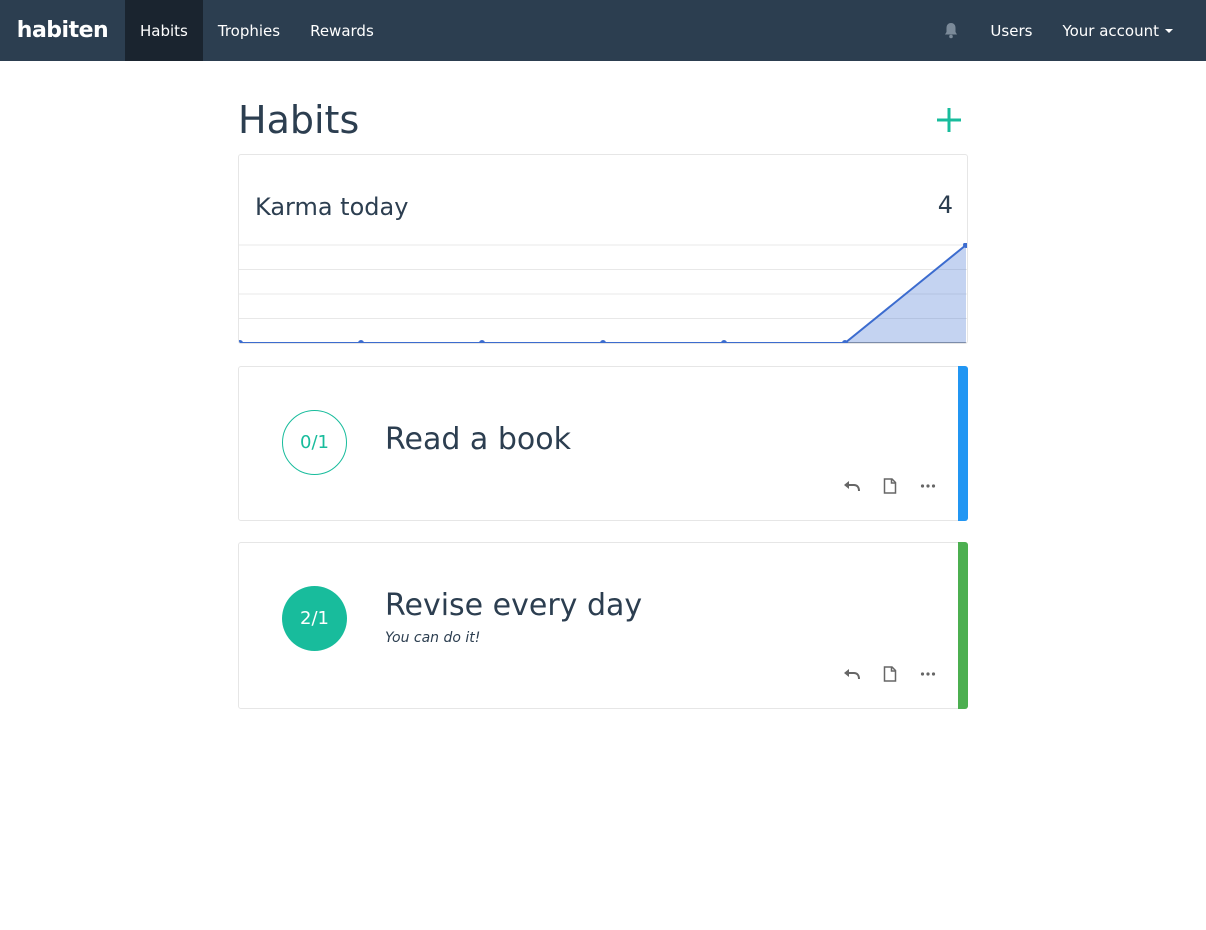 The width and height of the screenshot is (1206, 930). Describe the element at coordinates (603, 293) in the screenshot. I see `karma-chart` at that location.